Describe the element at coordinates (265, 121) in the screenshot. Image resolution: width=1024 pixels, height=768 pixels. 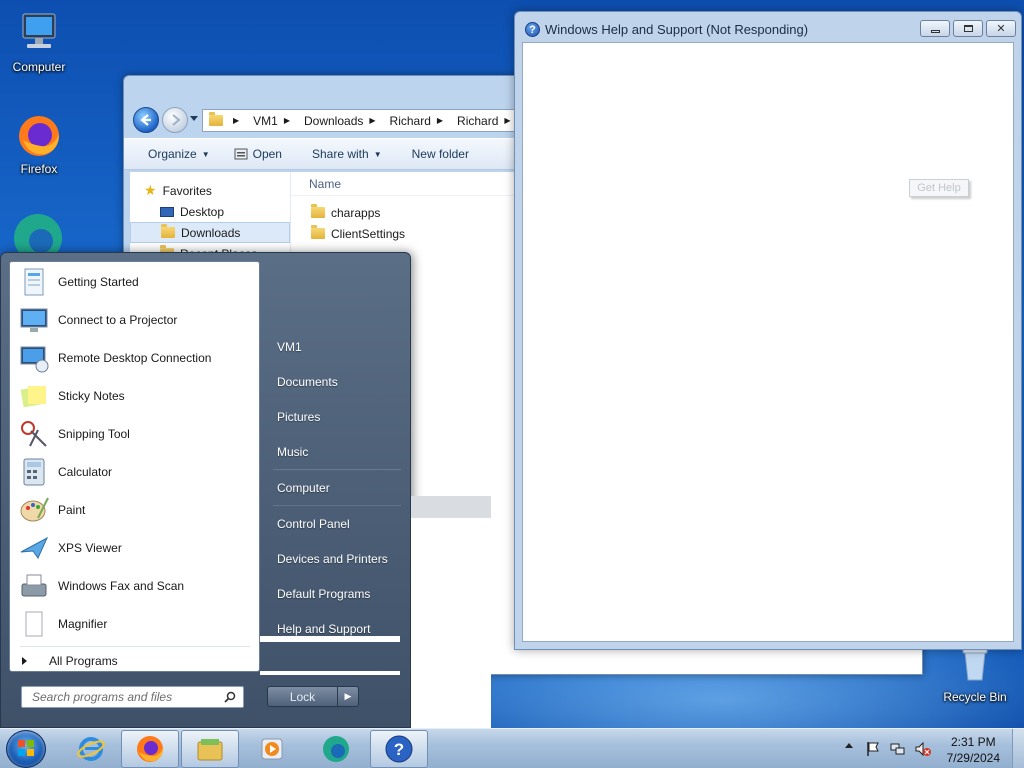
I see `breadcrumb-vm1: VM1` at that location.